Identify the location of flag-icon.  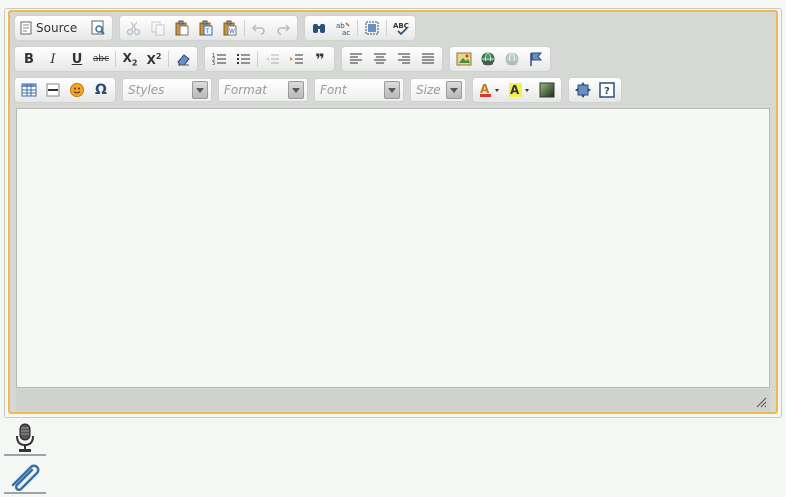
(536, 59).